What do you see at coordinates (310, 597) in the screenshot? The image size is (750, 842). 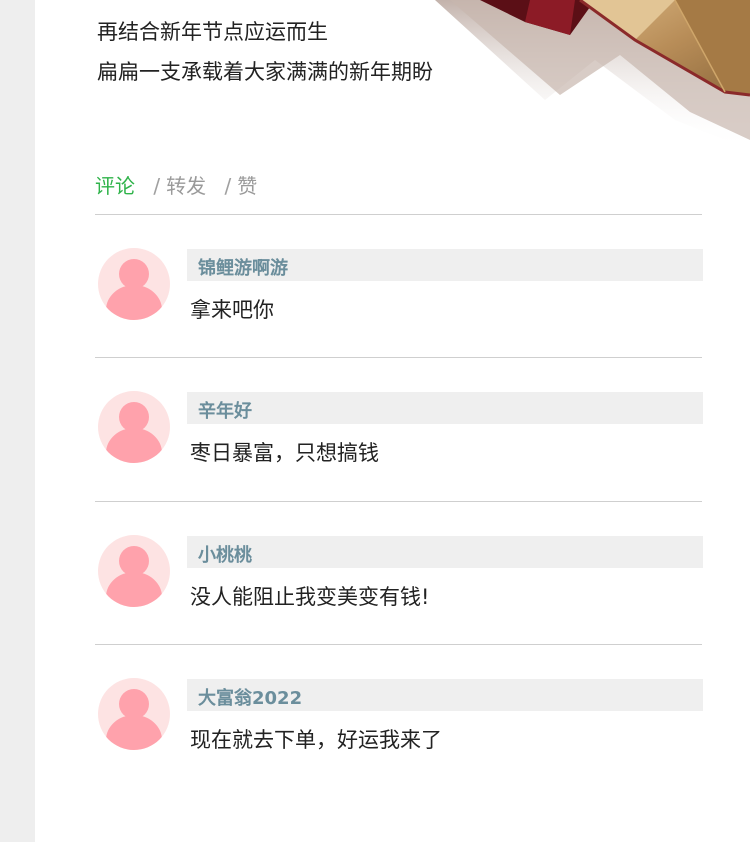 I see `comment-text: 没人能阻止我变美变有钱!` at bounding box center [310, 597].